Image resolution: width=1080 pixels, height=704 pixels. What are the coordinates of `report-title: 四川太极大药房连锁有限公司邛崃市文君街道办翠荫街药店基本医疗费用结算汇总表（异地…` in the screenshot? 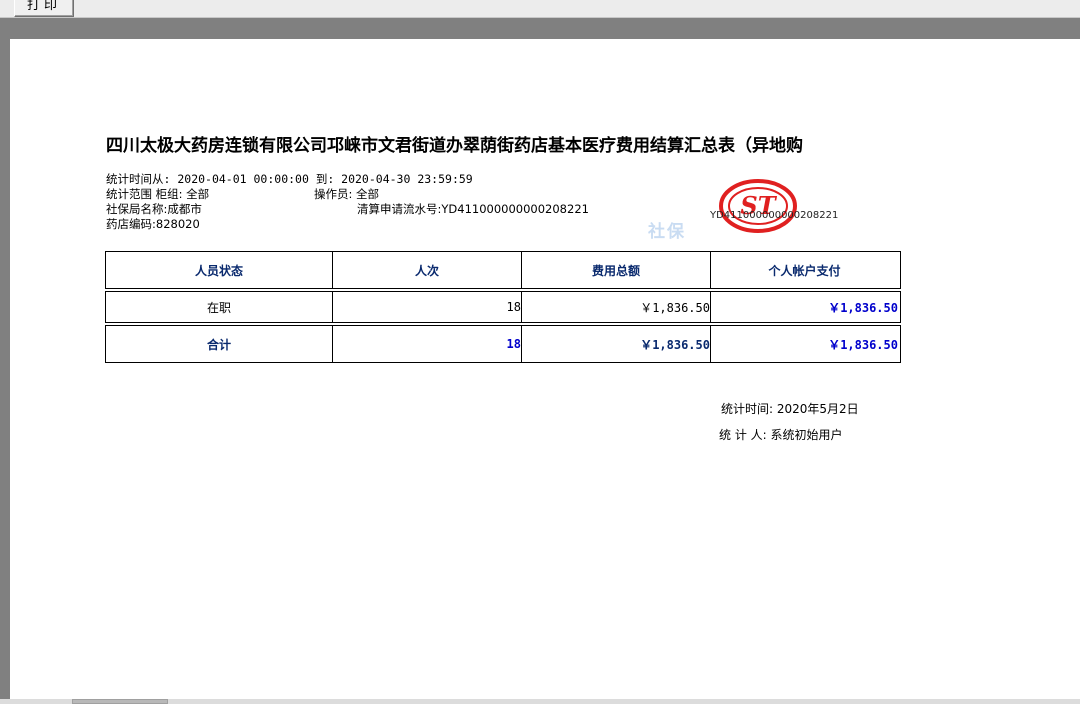 It's located at (454, 146).